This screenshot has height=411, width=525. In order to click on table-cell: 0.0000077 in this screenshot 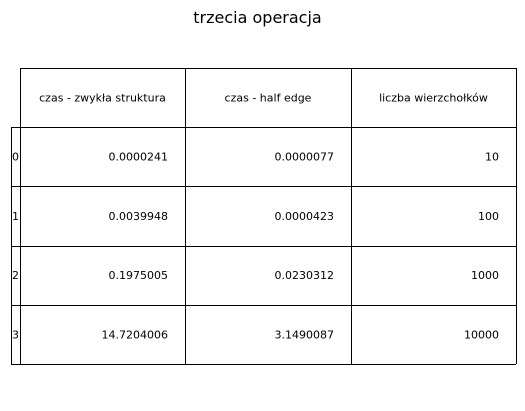, I will do `click(305, 157)`.